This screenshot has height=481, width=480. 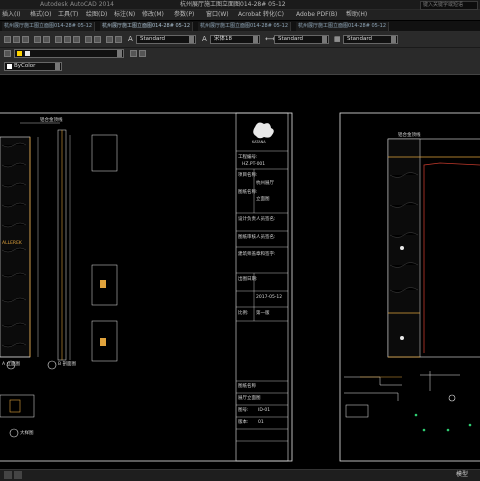 I want to click on section-label: B 剖面图, so click(x=67, y=364).